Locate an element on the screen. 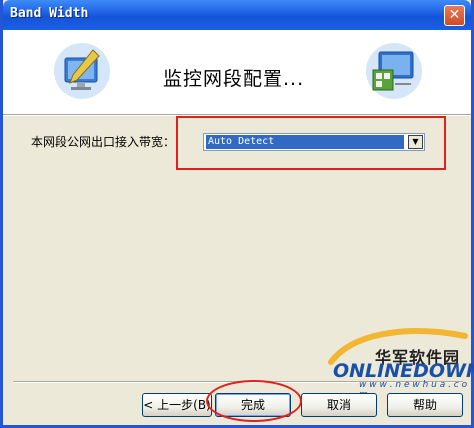  close-icon: ✕ is located at coordinates (454, 15).